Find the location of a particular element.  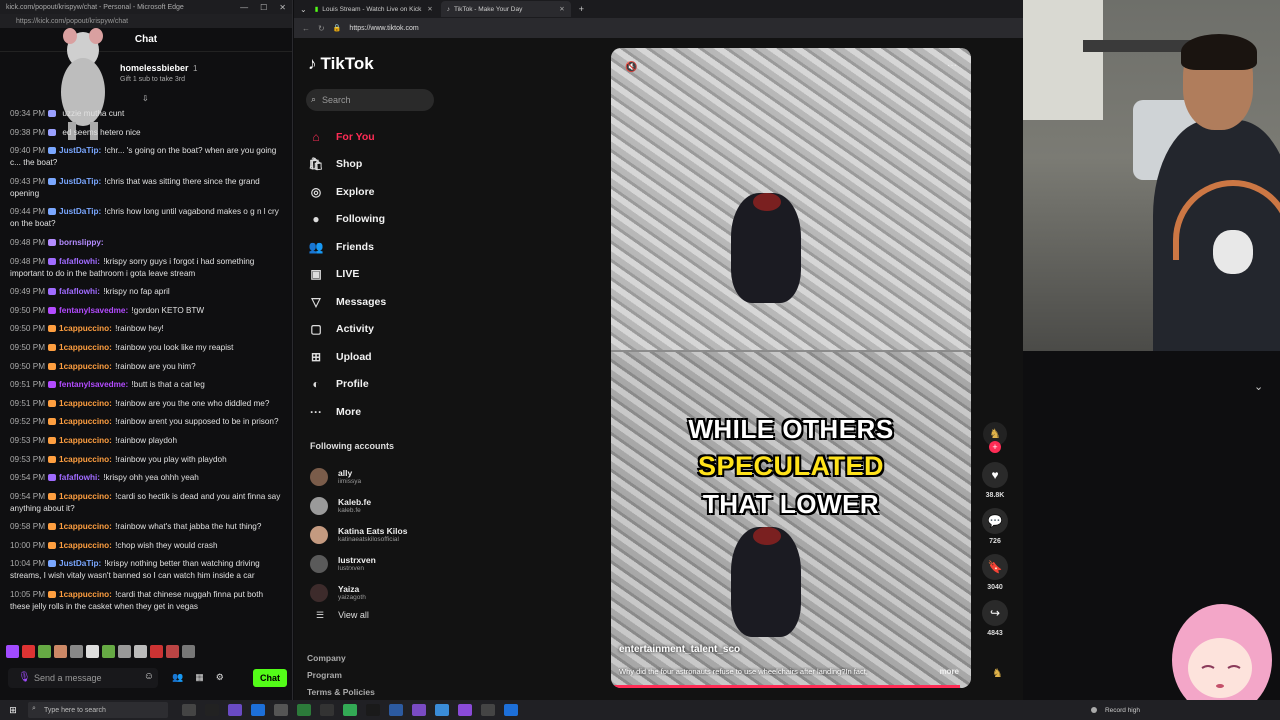

maximize-icon: ☐ is located at coordinates (263, 7).